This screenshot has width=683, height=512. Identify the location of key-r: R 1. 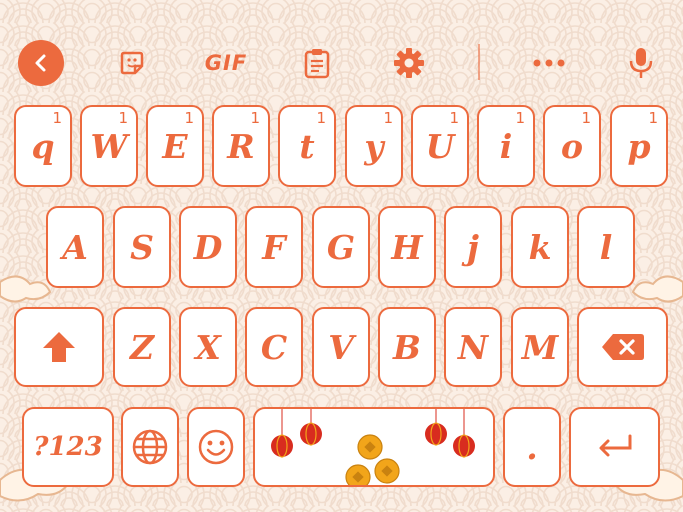
(241, 146).